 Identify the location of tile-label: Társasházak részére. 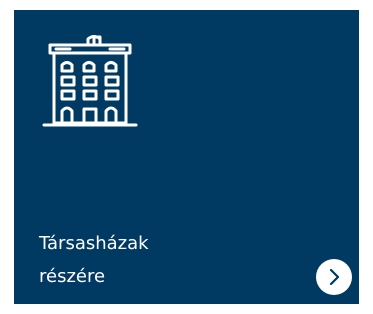
(149, 260).